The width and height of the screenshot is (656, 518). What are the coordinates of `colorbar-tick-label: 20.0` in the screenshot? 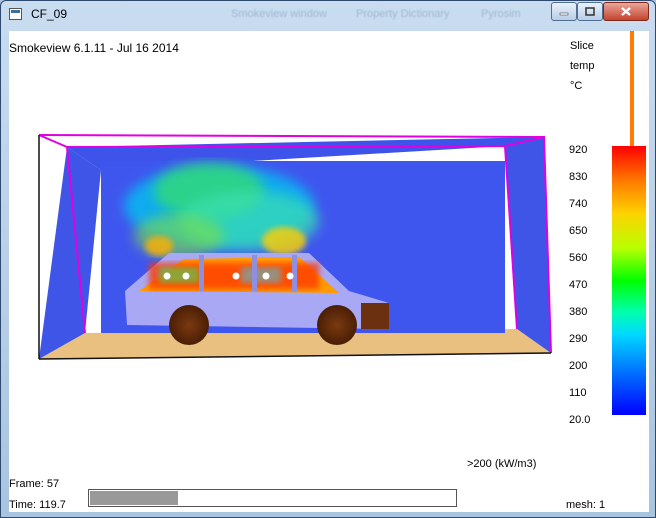 It's located at (580, 420).